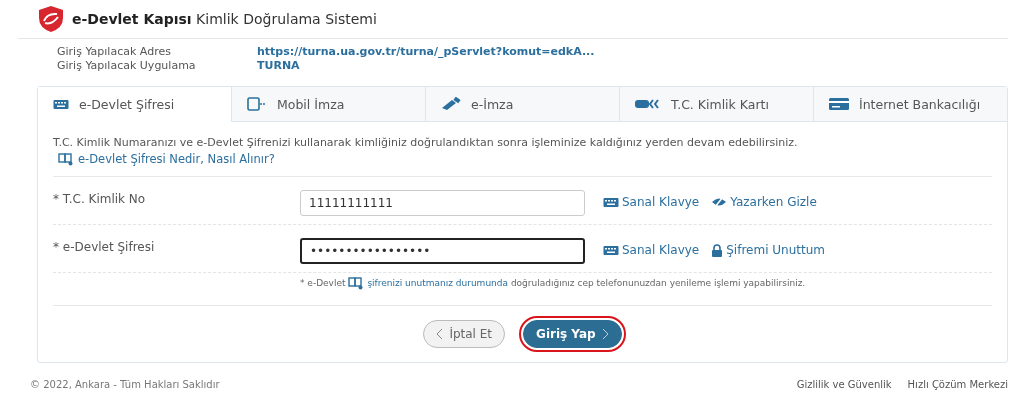 This screenshot has width=1026, height=416. Describe the element at coordinates (522, 104) in the screenshot. I see `login-method-tab: e-İmza` at that location.